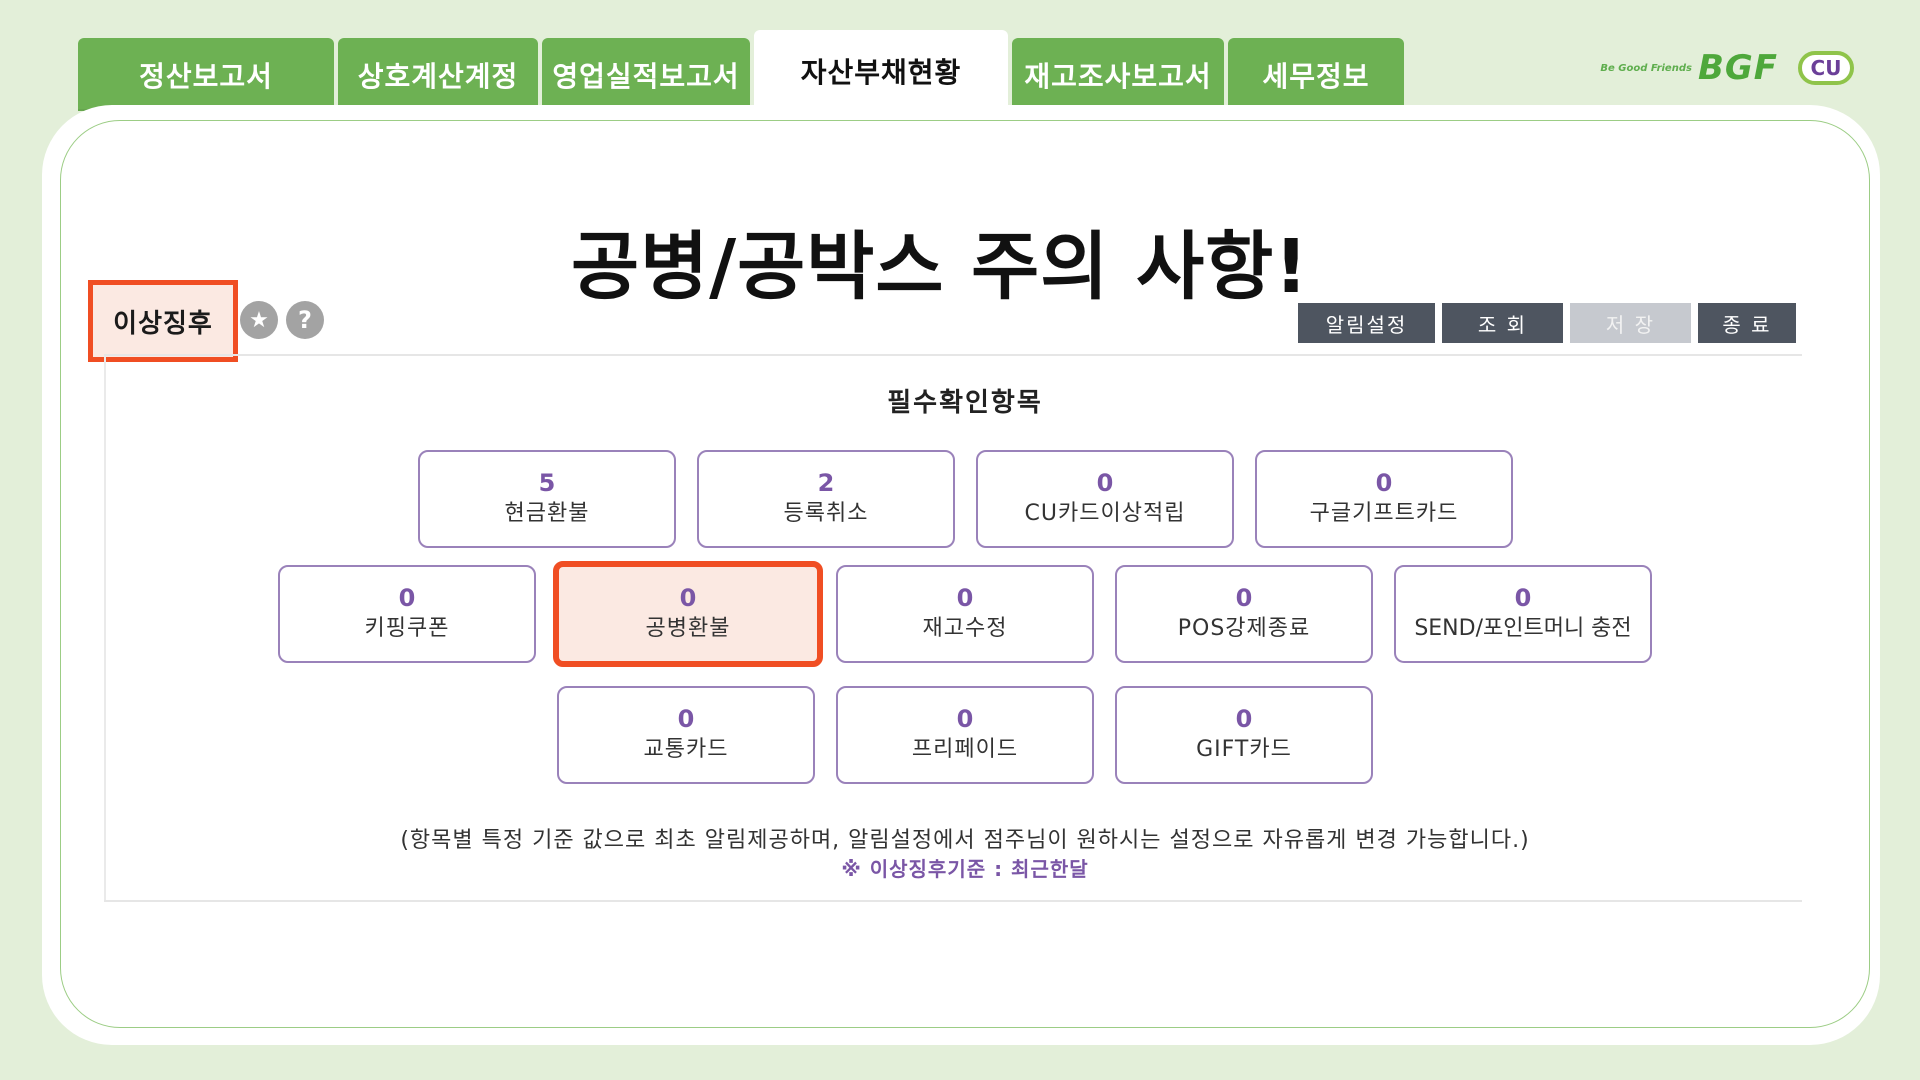  What do you see at coordinates (1244, 735) in the screenshot?
I see `item-gift-card: 0 GIFT카드` at bounding box center [1244, 735].